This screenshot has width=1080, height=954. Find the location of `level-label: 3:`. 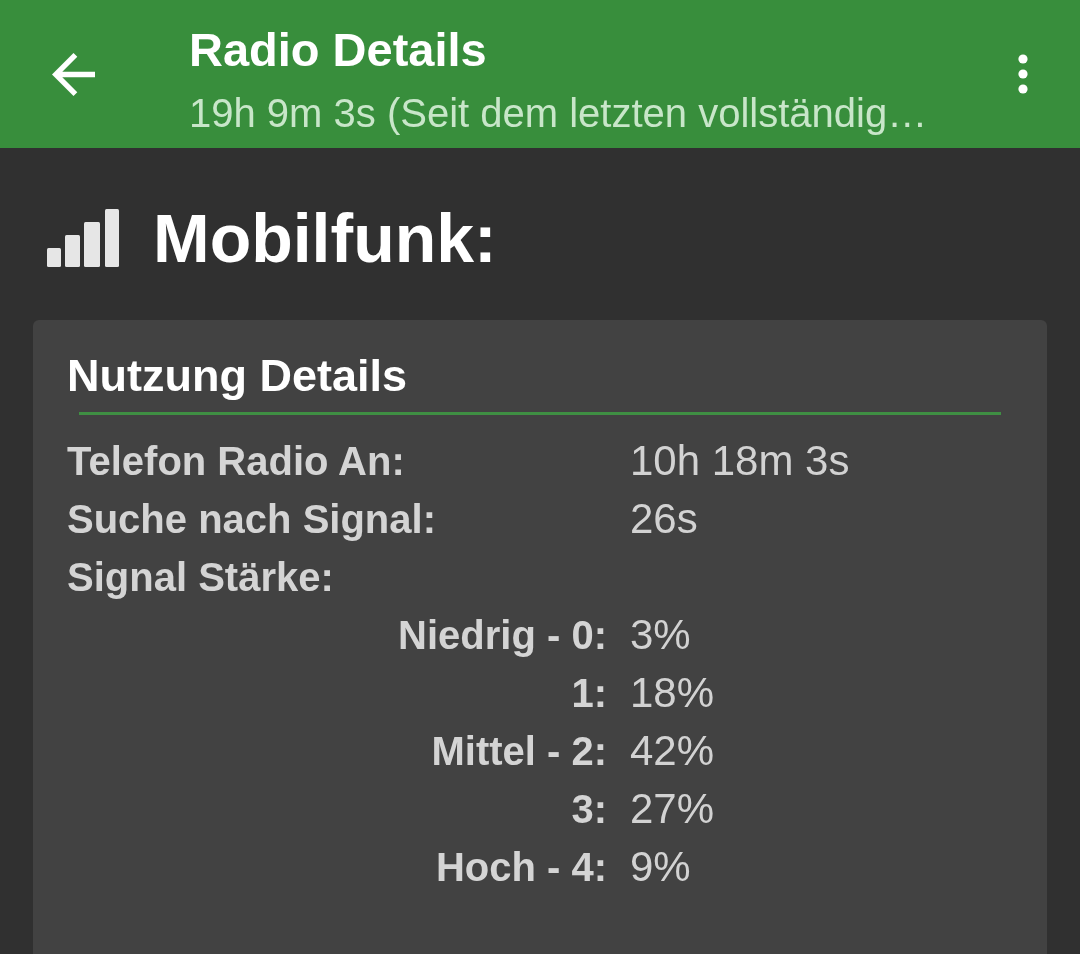

level-label: 3: is located at coordinates (589, 809).